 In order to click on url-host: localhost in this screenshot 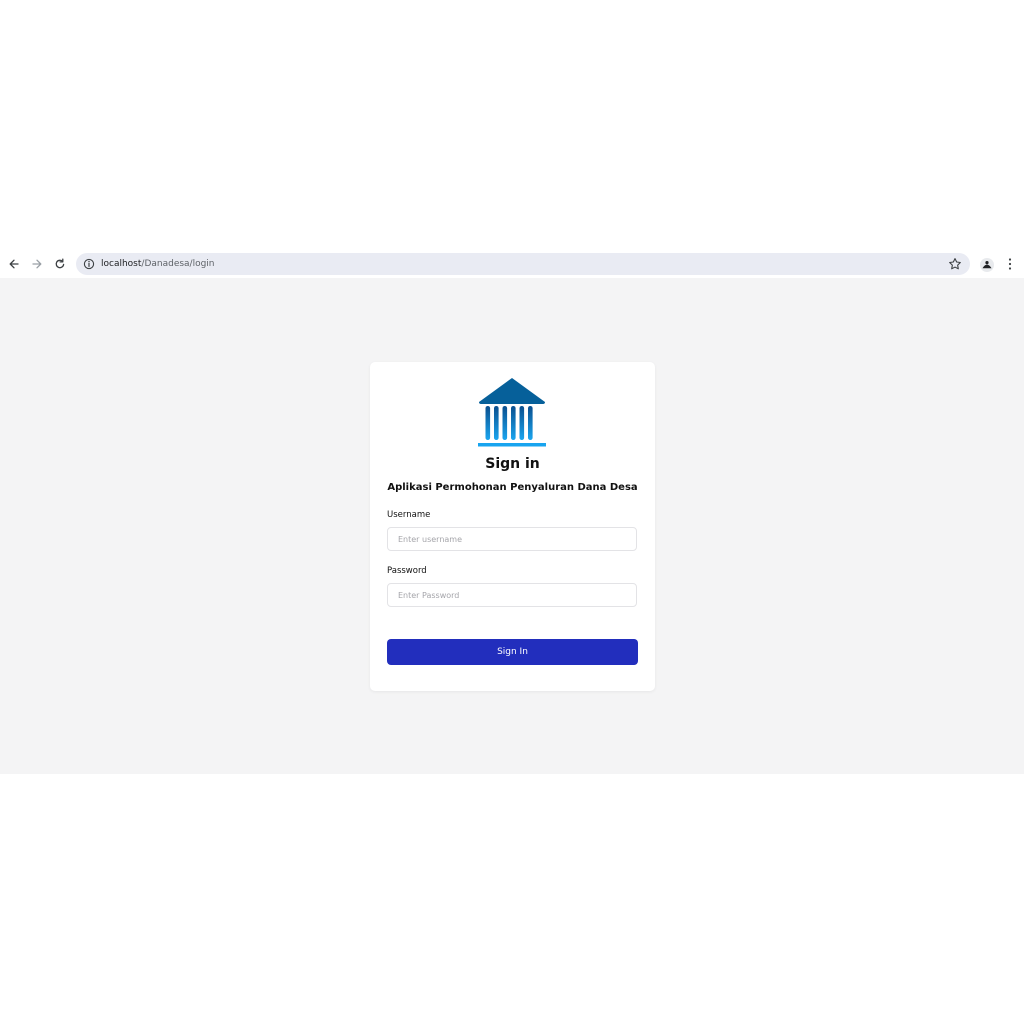, I will do `click(121, 264)`.